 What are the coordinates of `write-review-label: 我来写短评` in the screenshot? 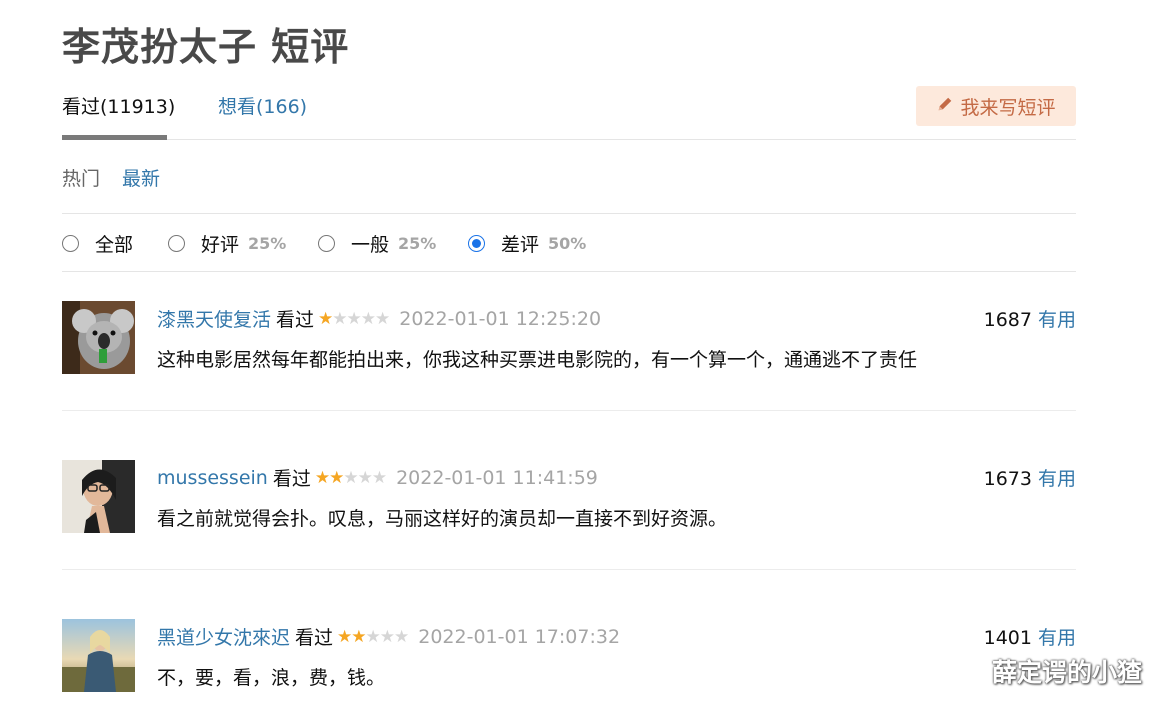 It's located at (1008, 107).